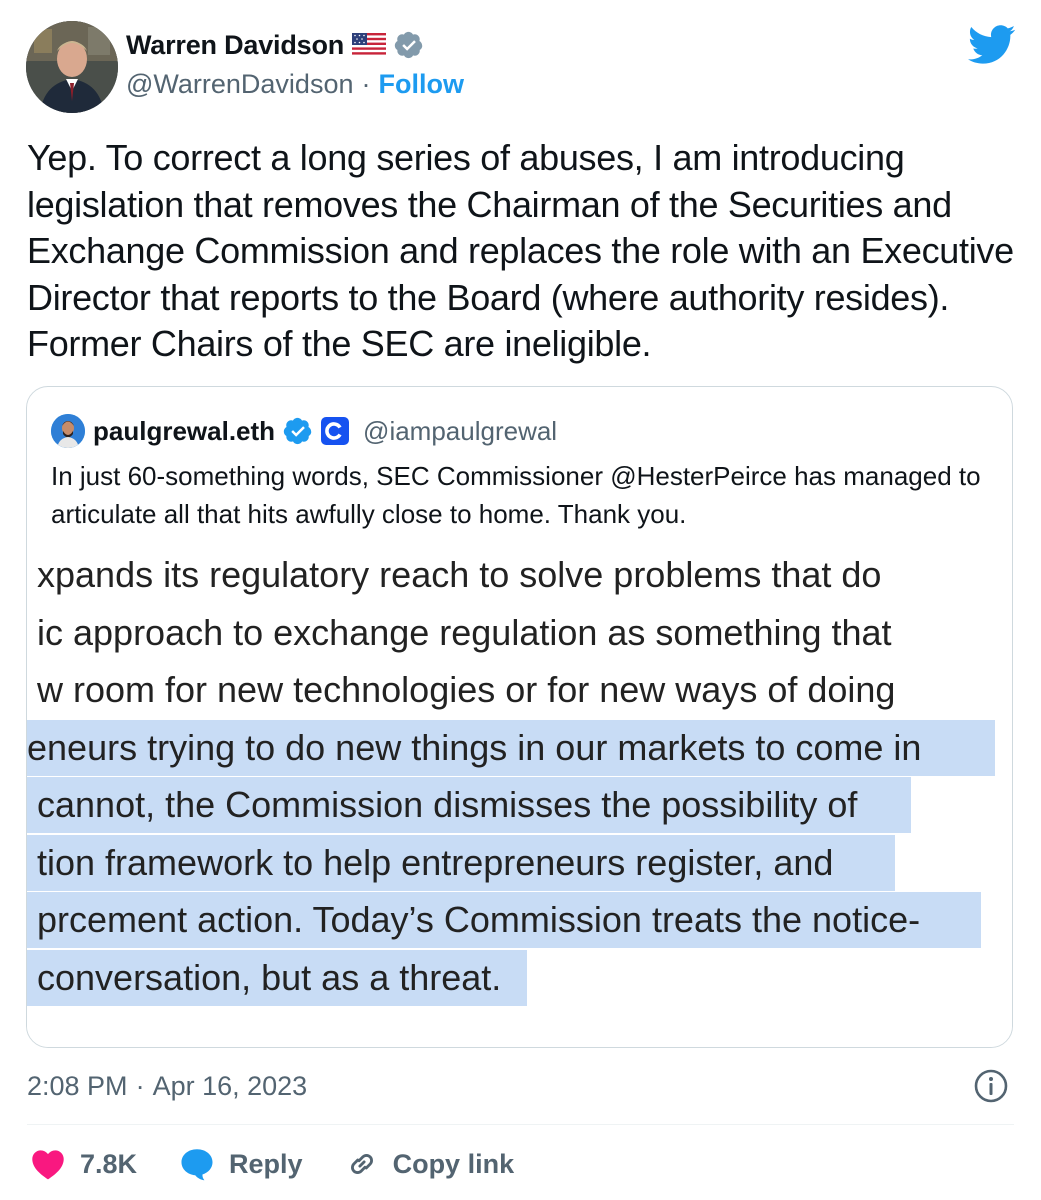 Image resolution: width=1041 pixels, height=1200 pixels. What do you see at coordinates (184, 431) in the screenshot?
I see `quoted-author-name: paulgrewal.eth` at bounding box center [184, 431].